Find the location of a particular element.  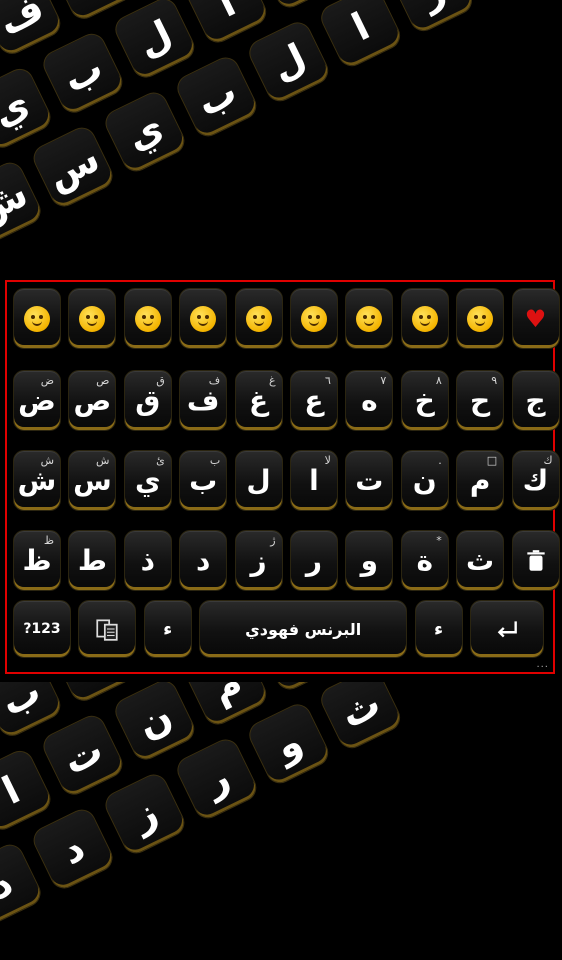

key-label: س is located at coordinates (92, 480).